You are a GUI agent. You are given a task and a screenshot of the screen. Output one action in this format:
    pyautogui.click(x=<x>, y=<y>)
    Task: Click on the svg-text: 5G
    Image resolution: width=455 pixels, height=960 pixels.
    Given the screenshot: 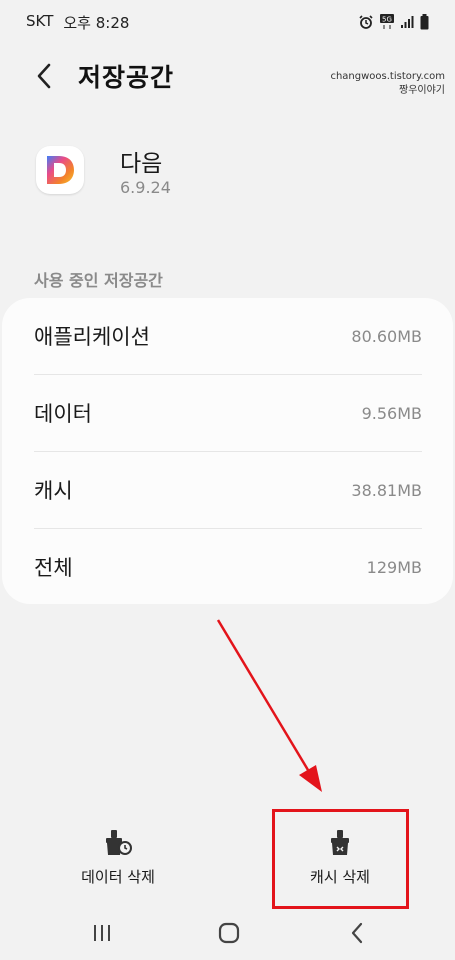 What is the action you would take?
    pyautogui.click(x=387, y=20)
    